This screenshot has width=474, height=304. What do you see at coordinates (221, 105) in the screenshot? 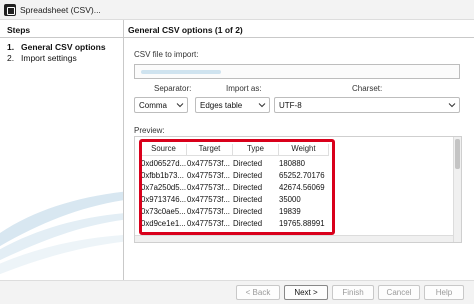
I see `import-as-value: Edges table` at bounding box center [221, 105].